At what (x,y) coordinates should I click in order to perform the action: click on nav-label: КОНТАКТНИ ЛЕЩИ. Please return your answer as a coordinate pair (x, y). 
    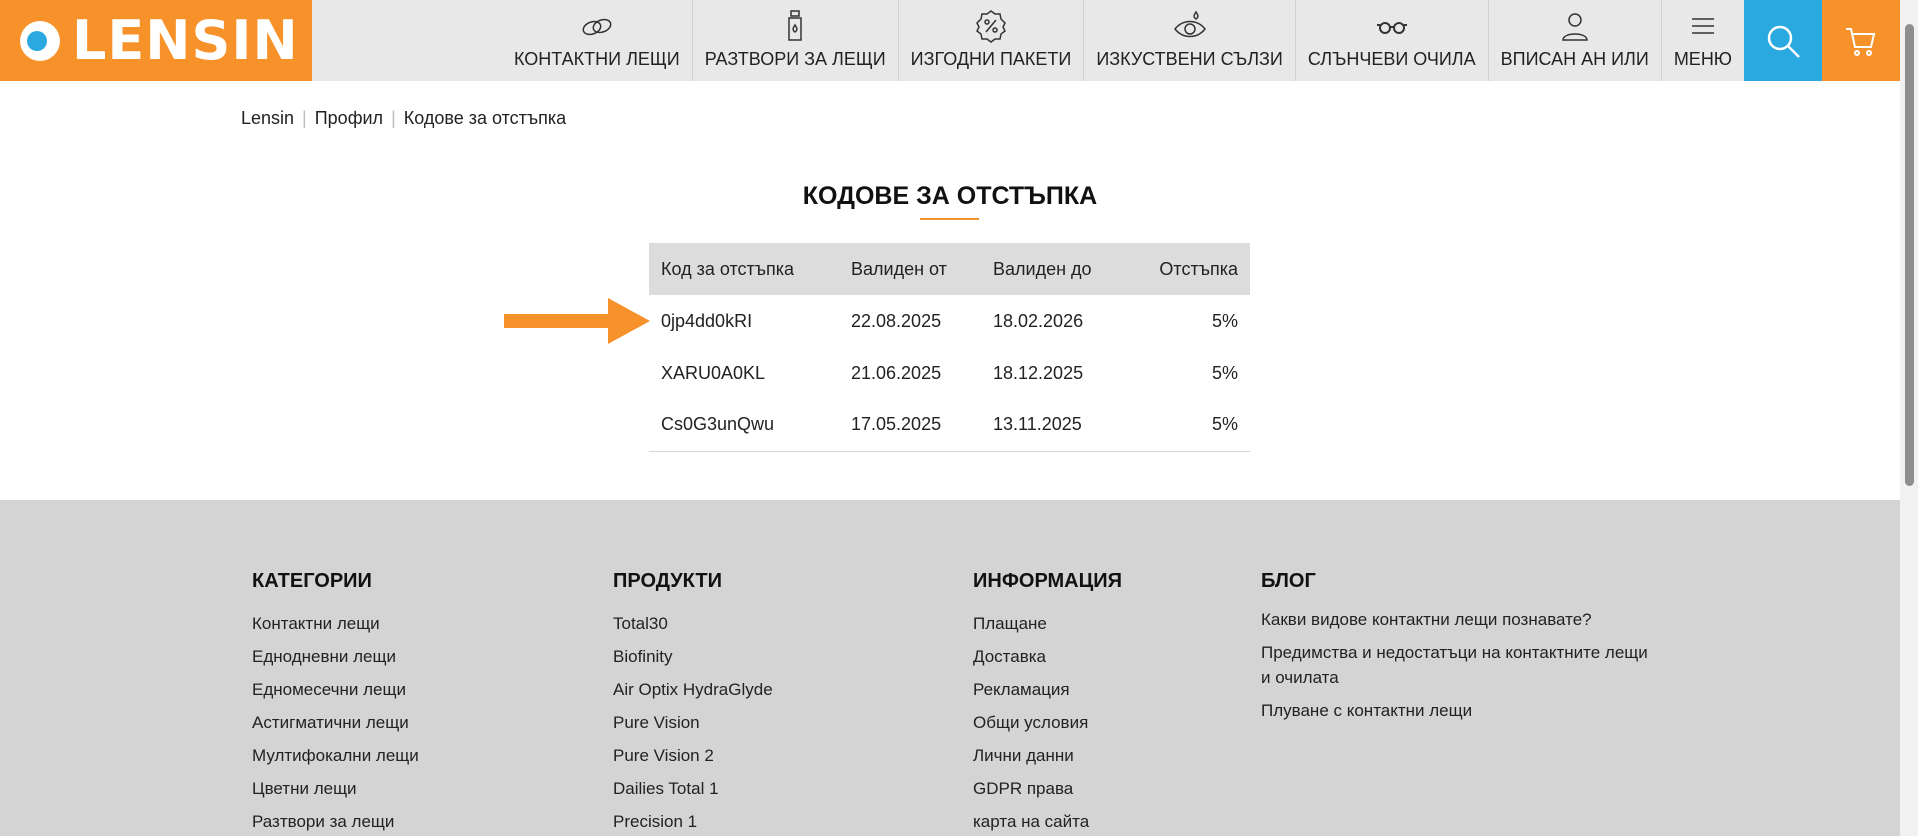
    Looking at the image, I should click on (596, 59).